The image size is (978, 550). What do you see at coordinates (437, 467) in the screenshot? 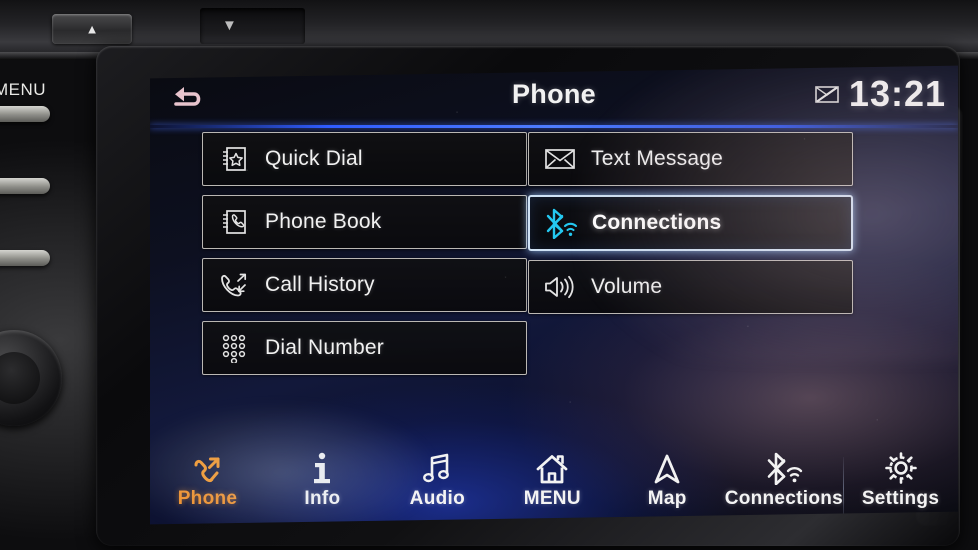
I see `music-note-icon` at bounding box center [437, 467].